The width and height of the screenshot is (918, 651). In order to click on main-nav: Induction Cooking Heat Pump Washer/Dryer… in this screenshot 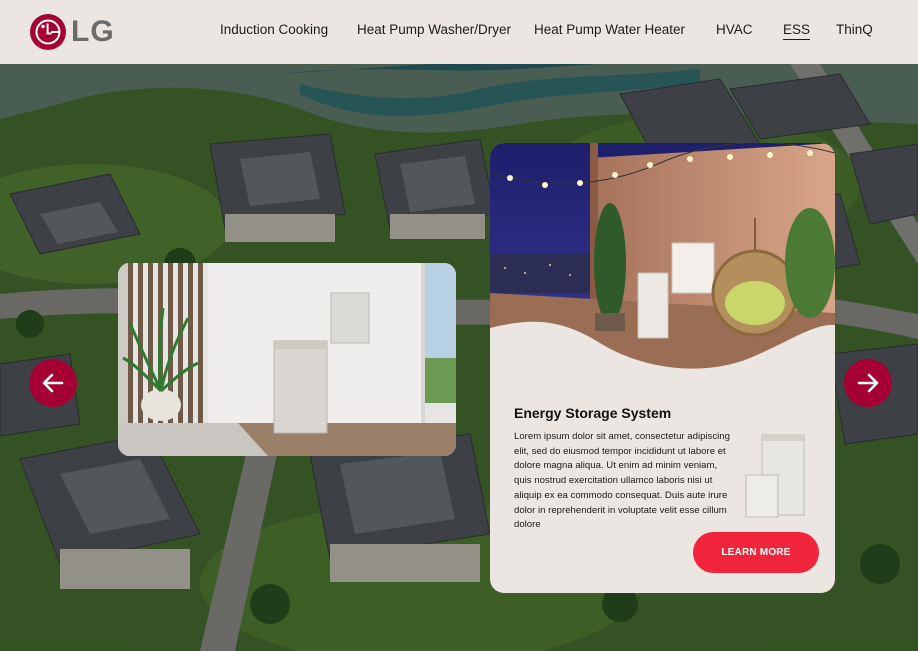, I will do `click(459, 32)`.